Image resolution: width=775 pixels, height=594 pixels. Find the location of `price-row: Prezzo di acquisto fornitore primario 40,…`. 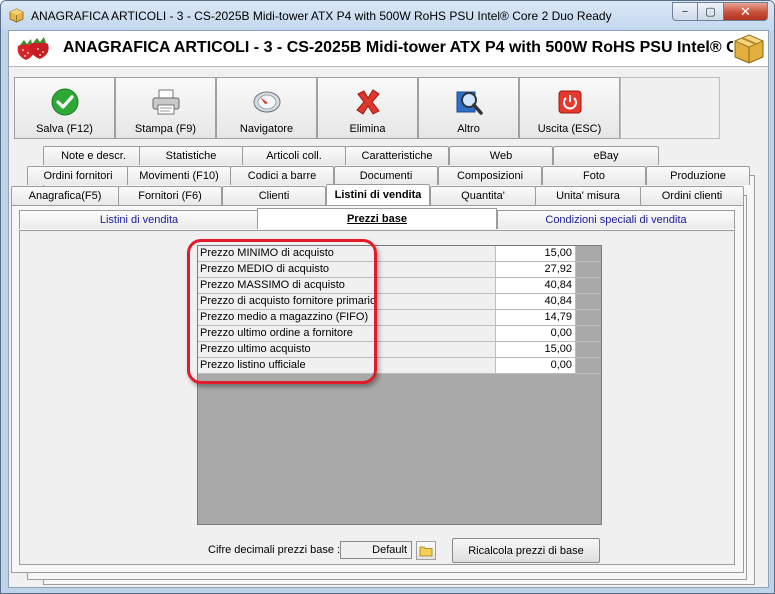

price-row: Prezzo di acquisto fornitore primario 40,… is located at coordinates (399, 302).